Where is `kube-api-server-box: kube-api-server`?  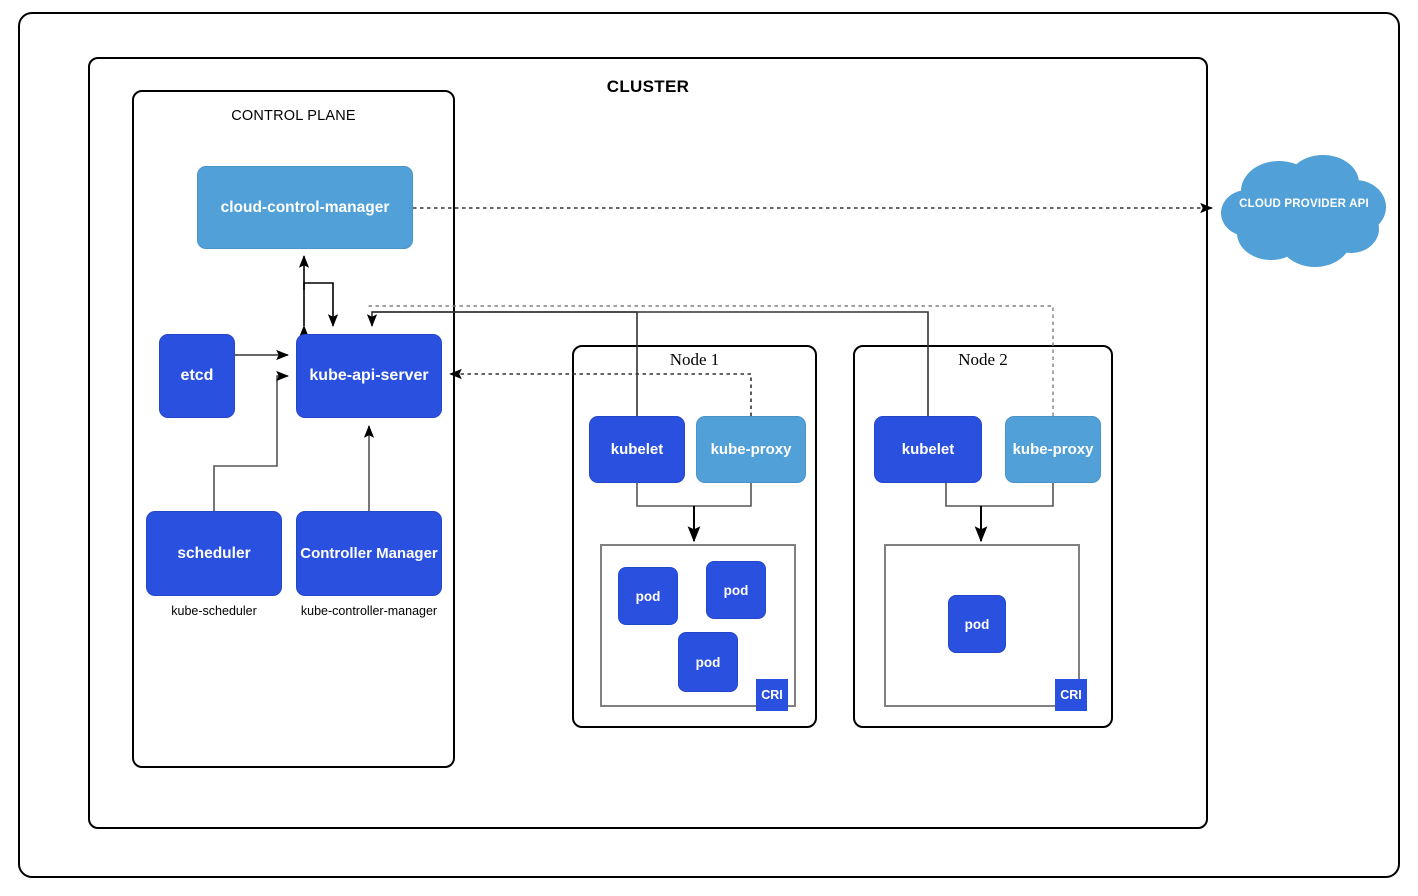
kube-api-server-box: kube-api-server is located at coordinates (369, 376).